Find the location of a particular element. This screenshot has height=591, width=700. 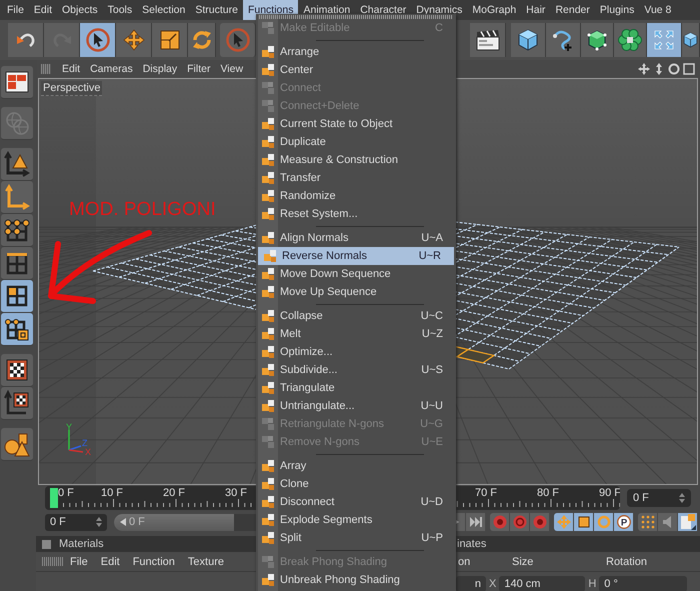

playback-button: P is located at coordinates (624, 522).